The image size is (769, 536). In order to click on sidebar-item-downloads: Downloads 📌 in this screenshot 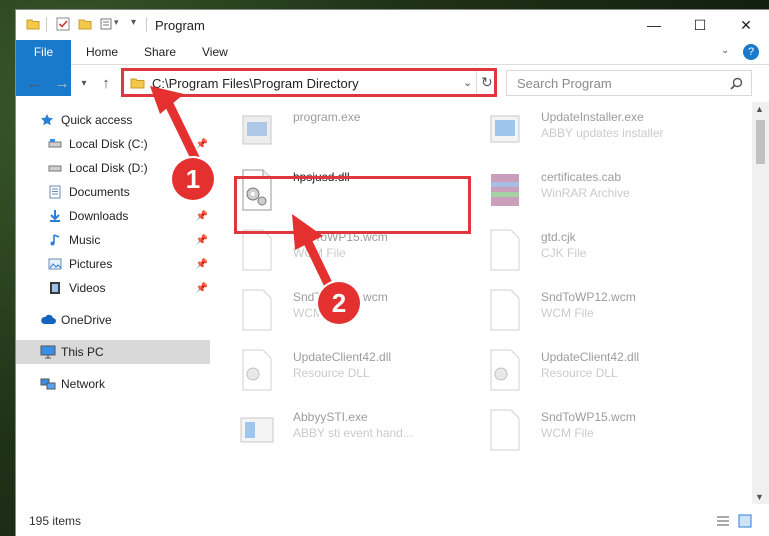, I will do `click(113, 216)`.